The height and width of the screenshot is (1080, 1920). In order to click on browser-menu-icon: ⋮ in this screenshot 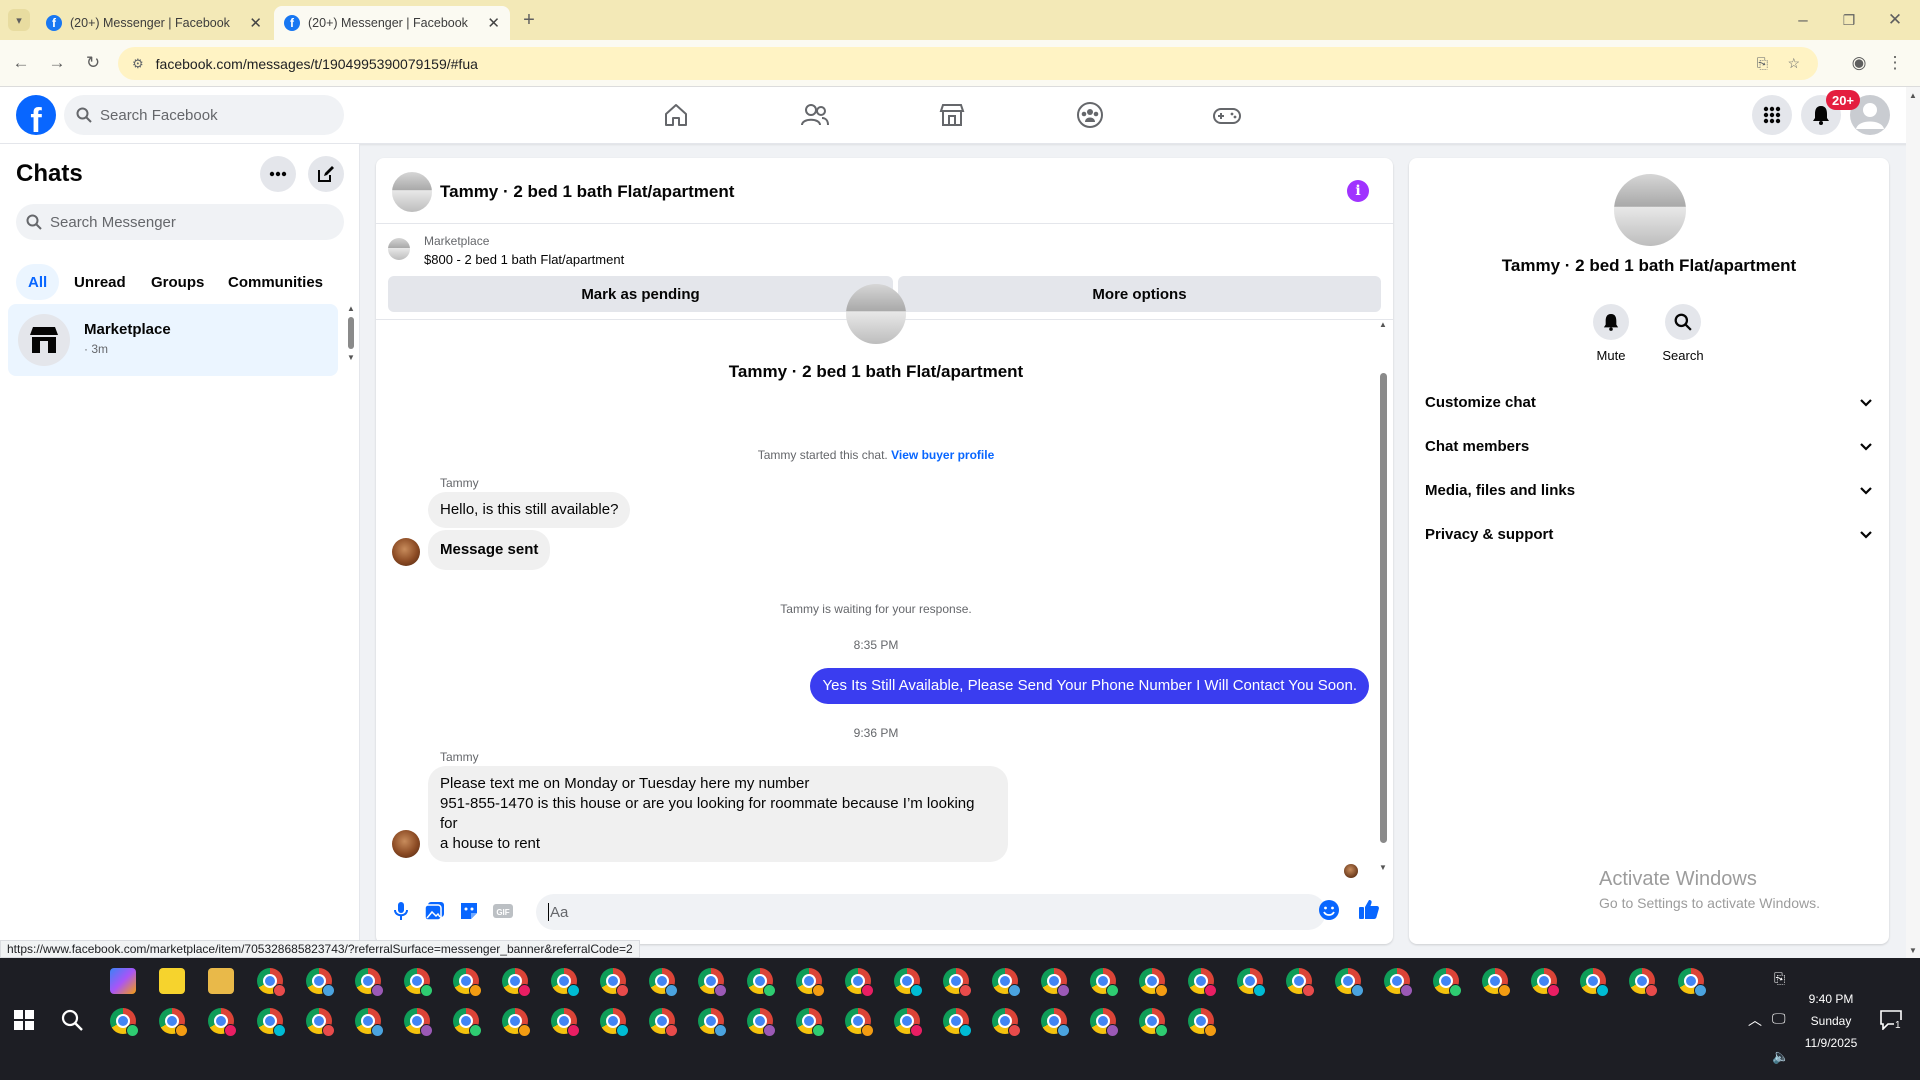, I will do `click(1895, 63)`.